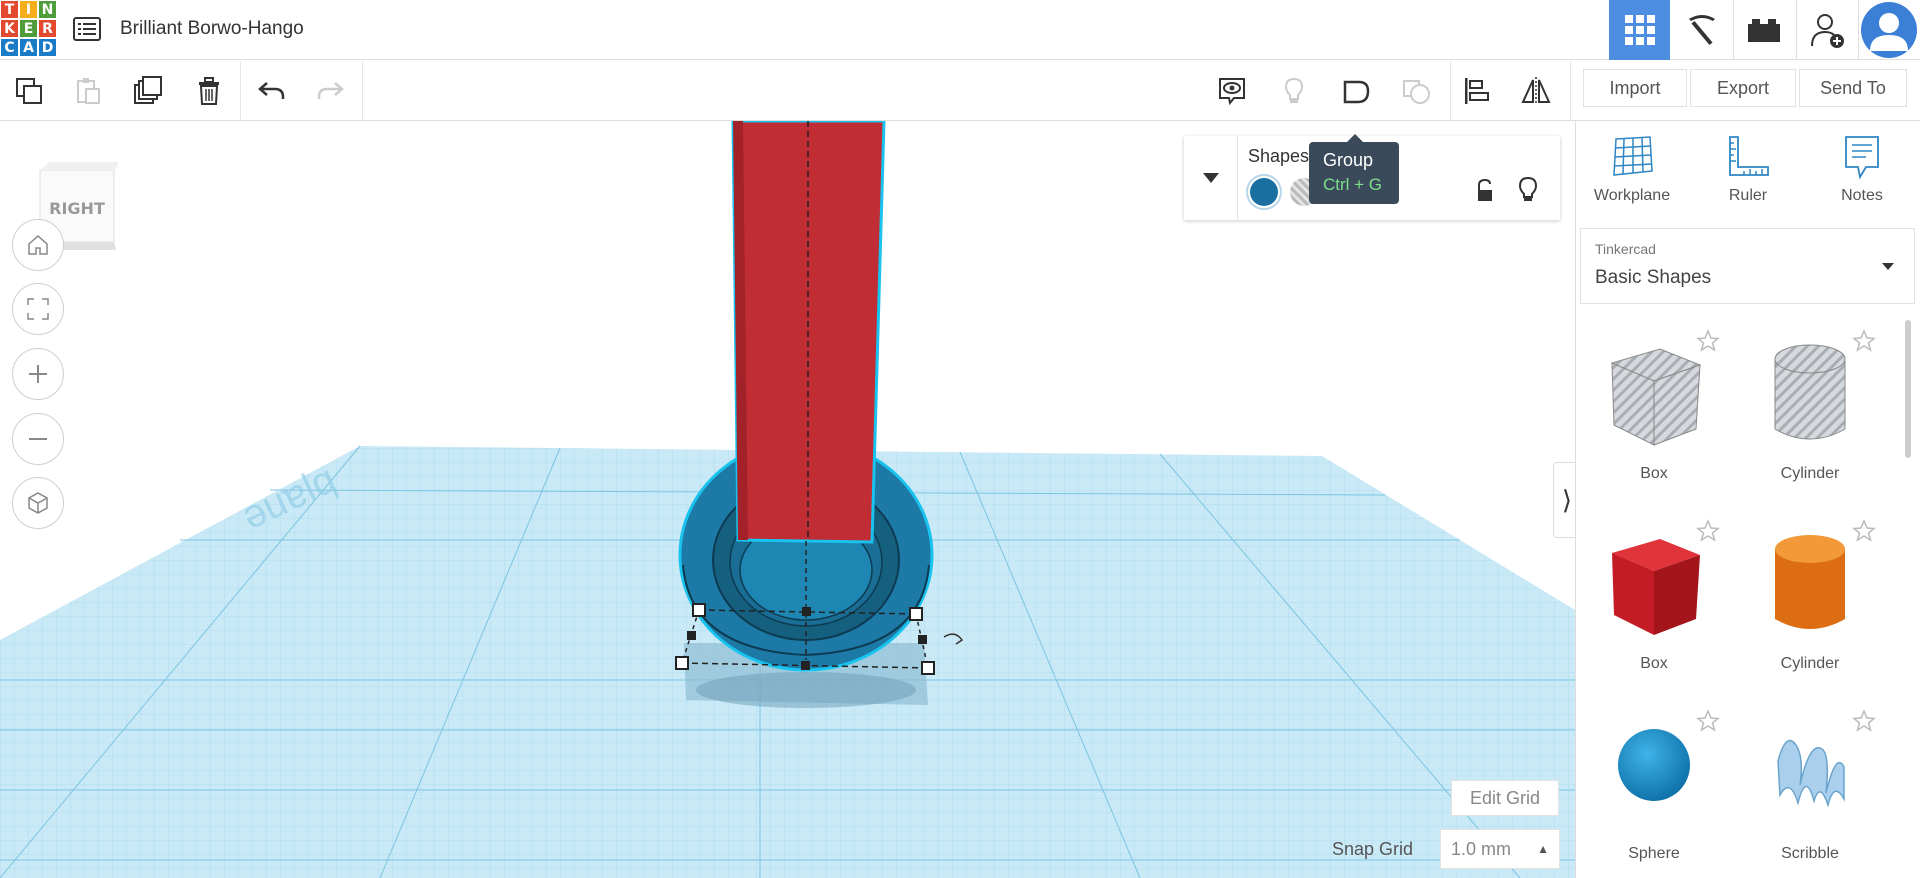  I want to click on shape-box-hole: Box, so click(1654, 414).